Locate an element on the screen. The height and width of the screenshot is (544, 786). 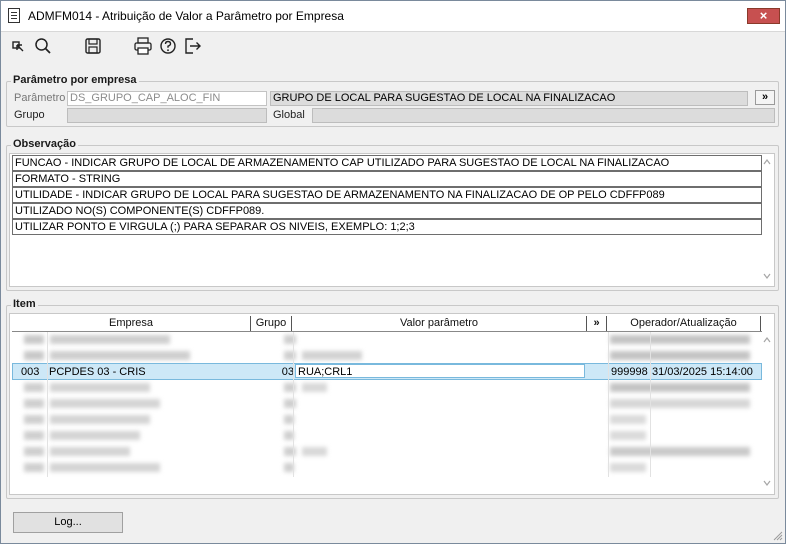
row-operador: 999998 is located at coordinates (629, 372).